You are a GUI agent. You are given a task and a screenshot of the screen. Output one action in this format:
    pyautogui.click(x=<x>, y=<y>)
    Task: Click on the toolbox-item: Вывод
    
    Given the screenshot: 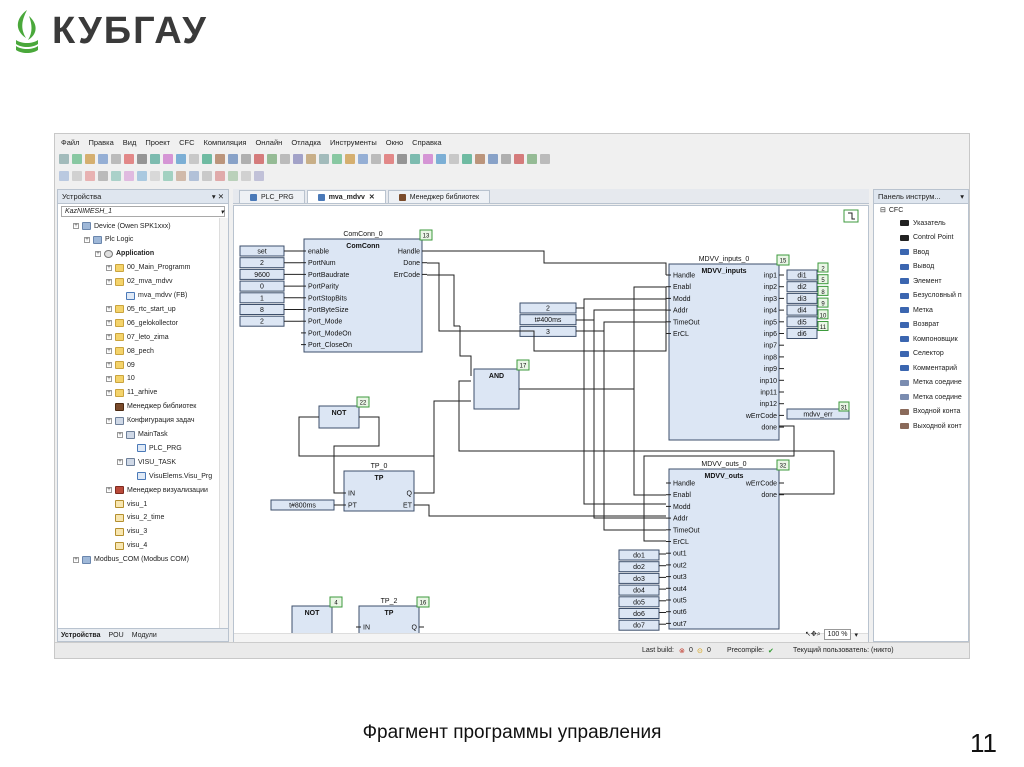 What is the action you would take?
    pyautogui.click(x=921, y=267)
    